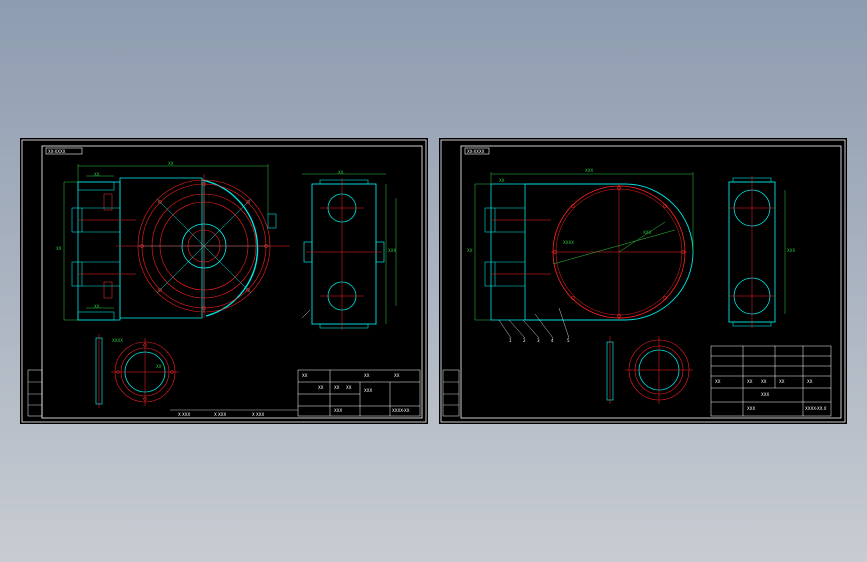  I want to click on leader-2: 2, so click(524, 340).